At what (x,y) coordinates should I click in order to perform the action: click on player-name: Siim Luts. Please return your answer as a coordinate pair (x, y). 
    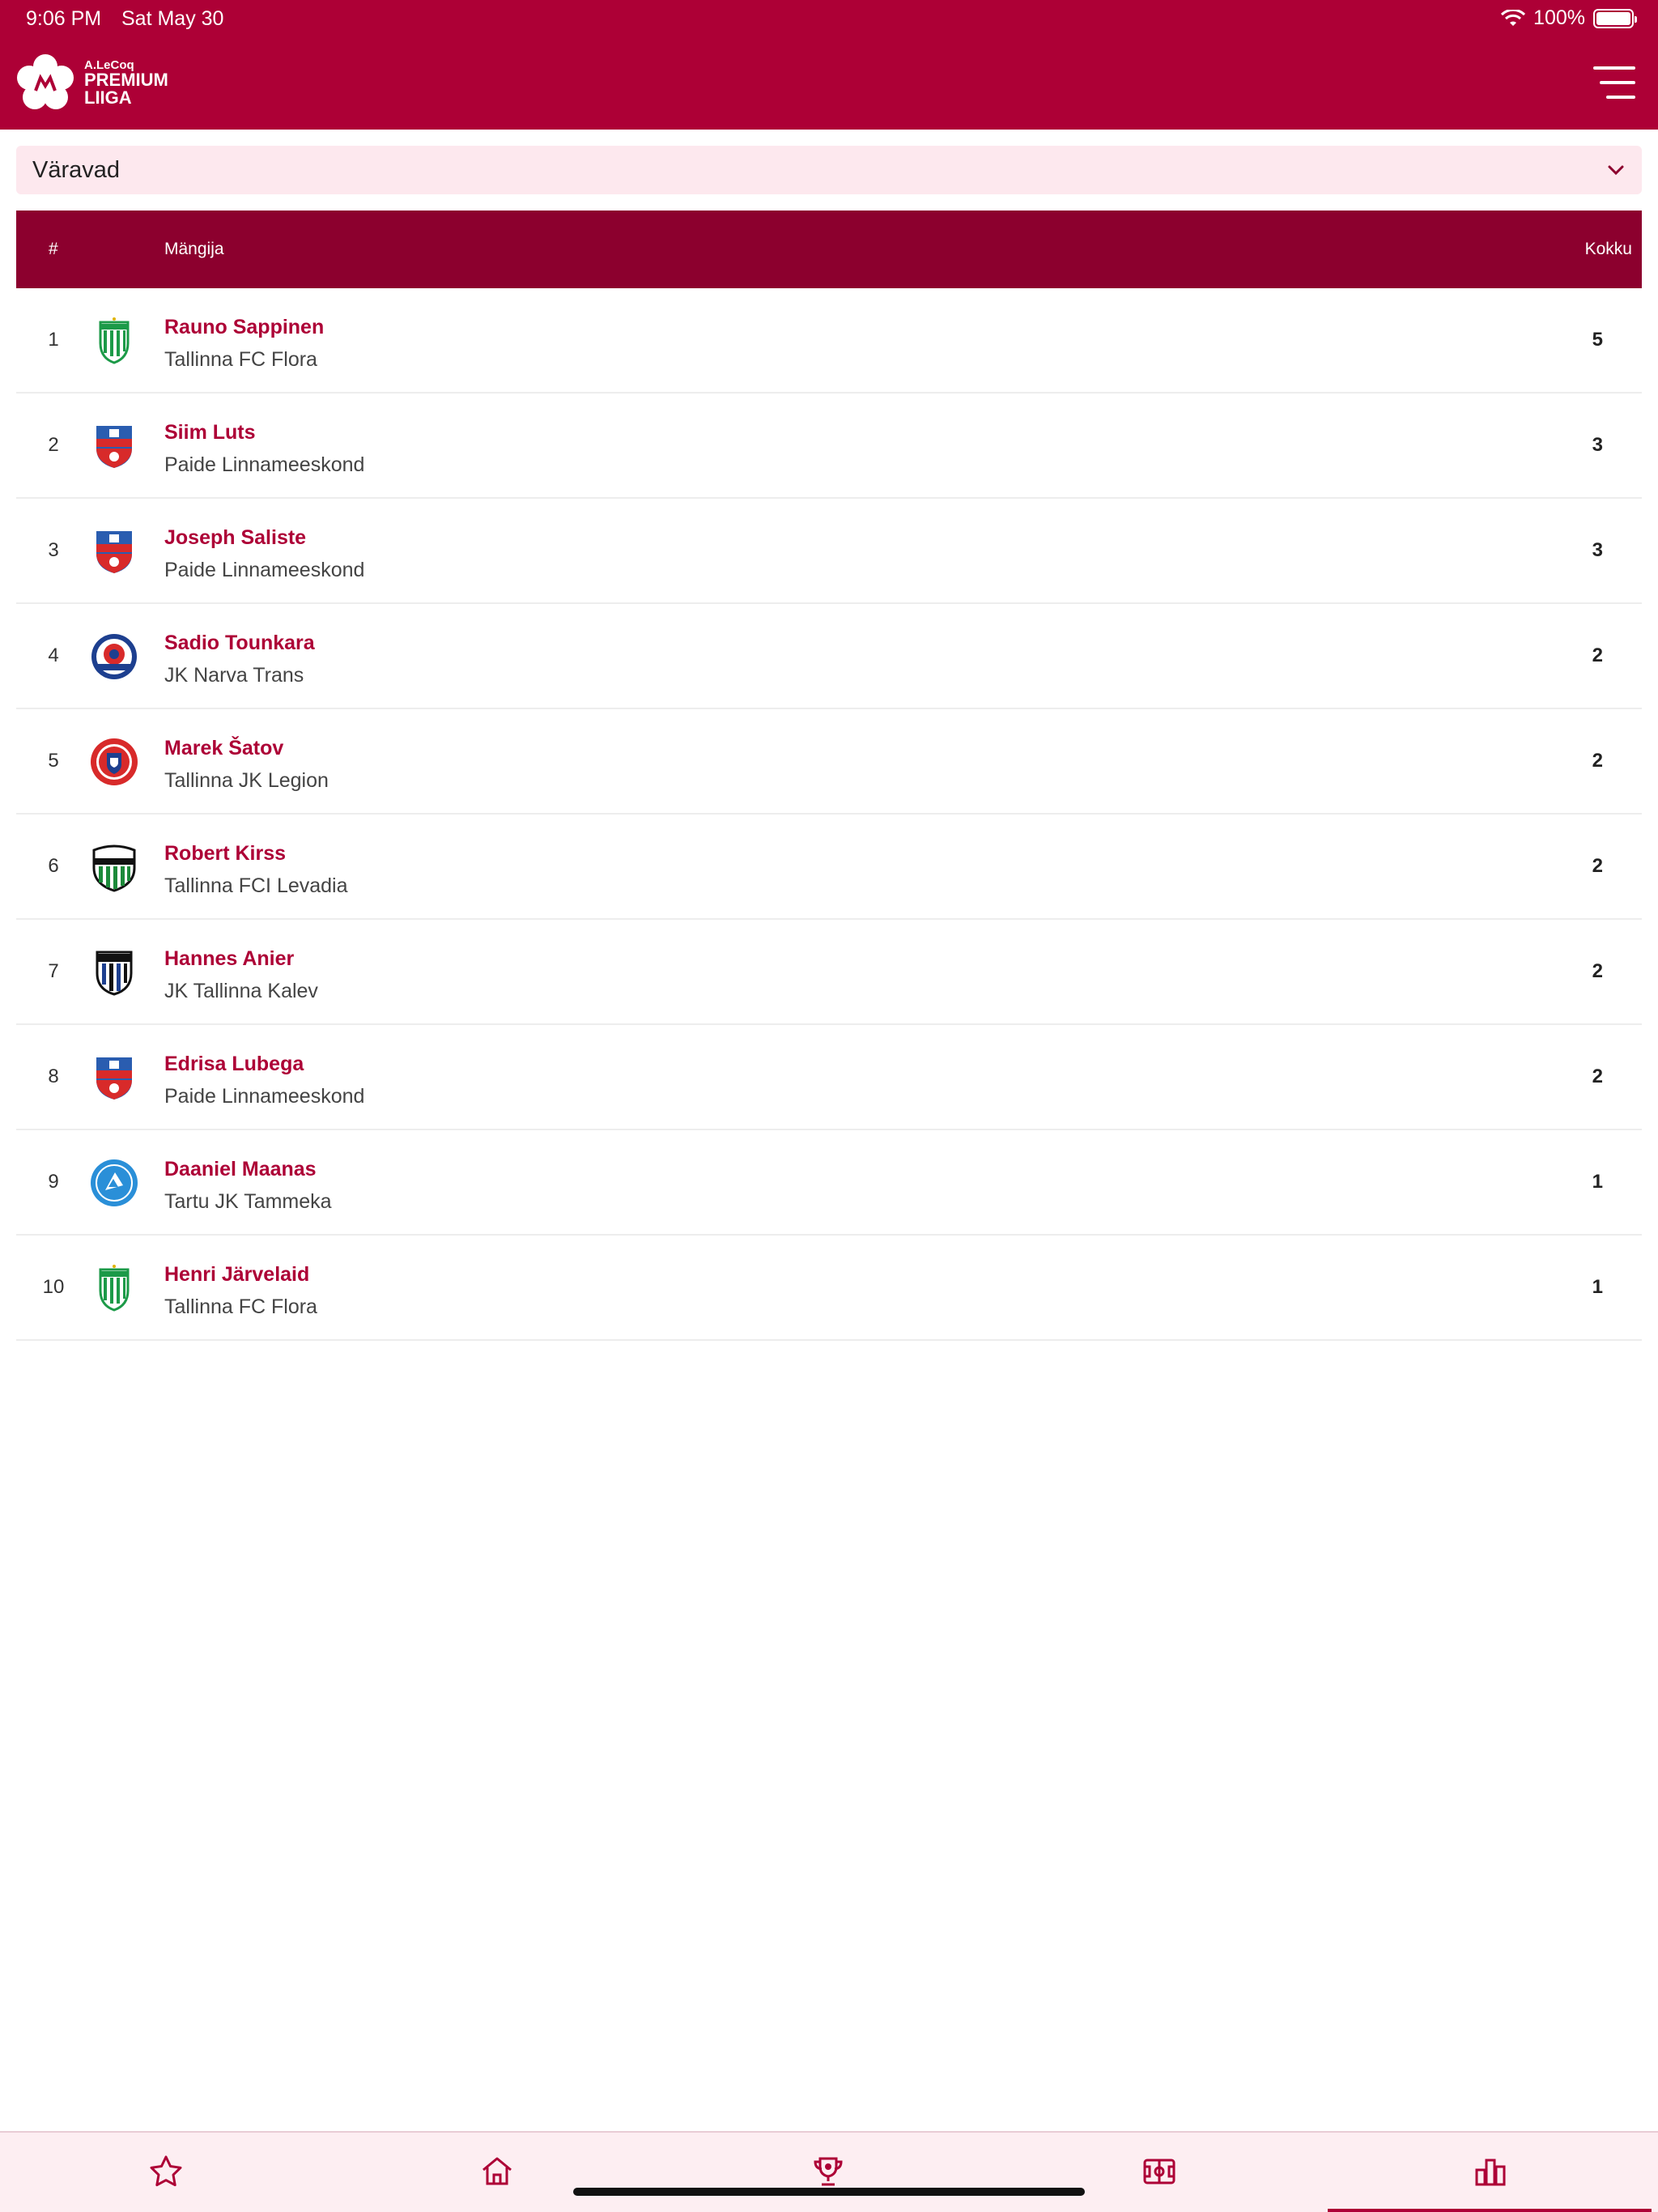
    Looking at the image, I should click on (210, 433).